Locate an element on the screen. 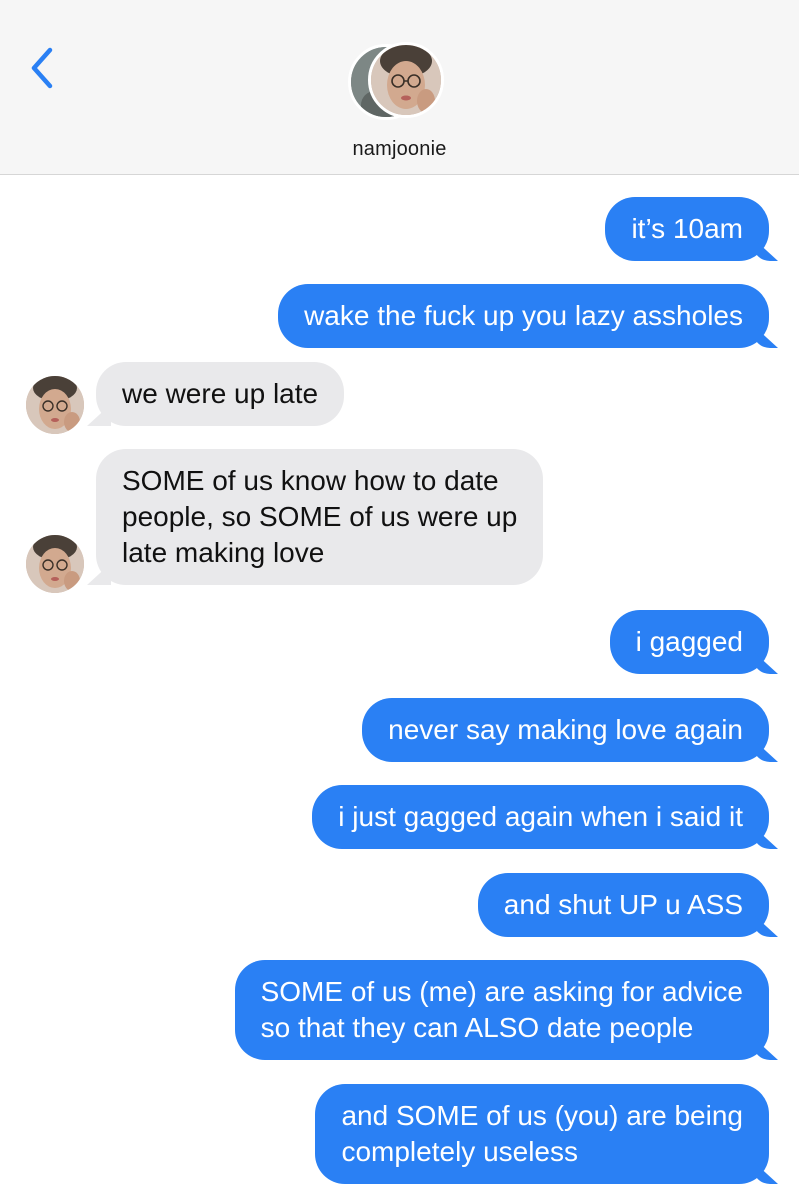 This screenshot has width=799, height=1200. message-text: i gagged is located at coordinates (689, 641).